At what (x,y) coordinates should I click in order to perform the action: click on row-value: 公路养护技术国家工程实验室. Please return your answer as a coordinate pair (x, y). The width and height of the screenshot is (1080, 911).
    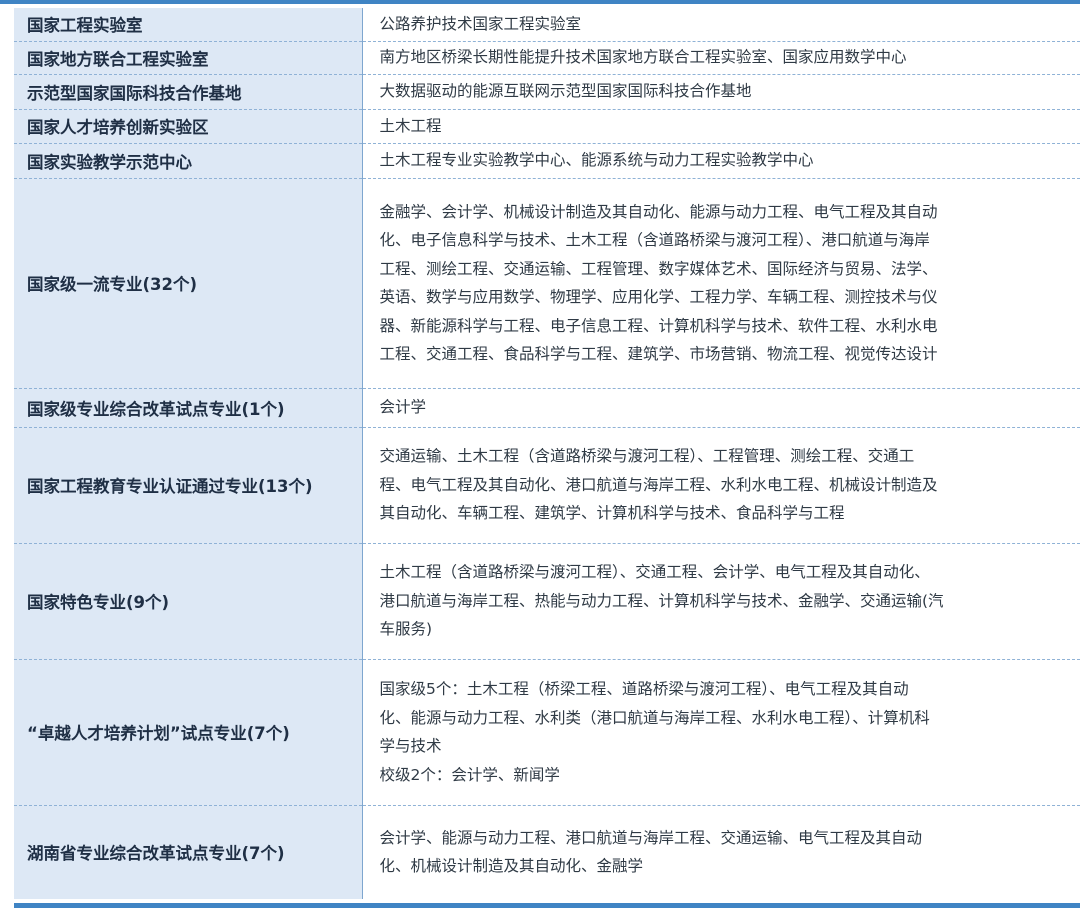
    Looking at the image, I should click on (721, 24).